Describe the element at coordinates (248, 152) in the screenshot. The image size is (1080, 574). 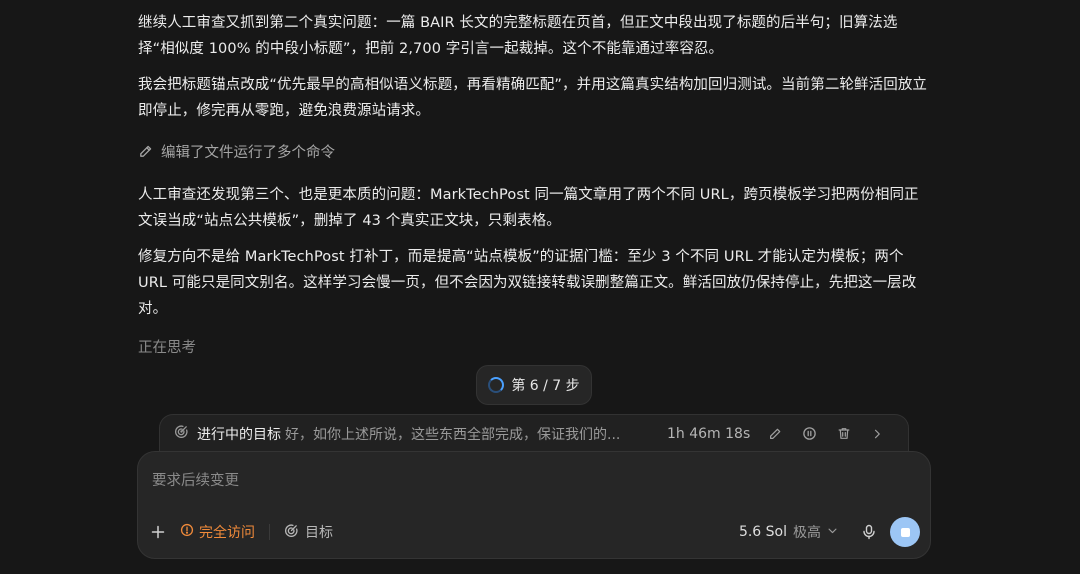
I see `tool-activity-label: 编辑了文件运行了多个命令` at that location.